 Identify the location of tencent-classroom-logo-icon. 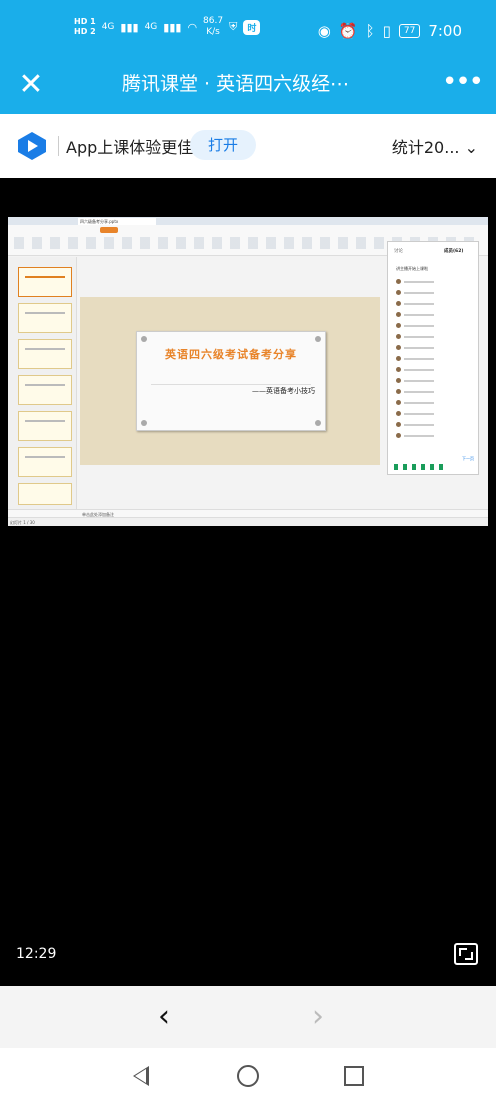
(32, 146).